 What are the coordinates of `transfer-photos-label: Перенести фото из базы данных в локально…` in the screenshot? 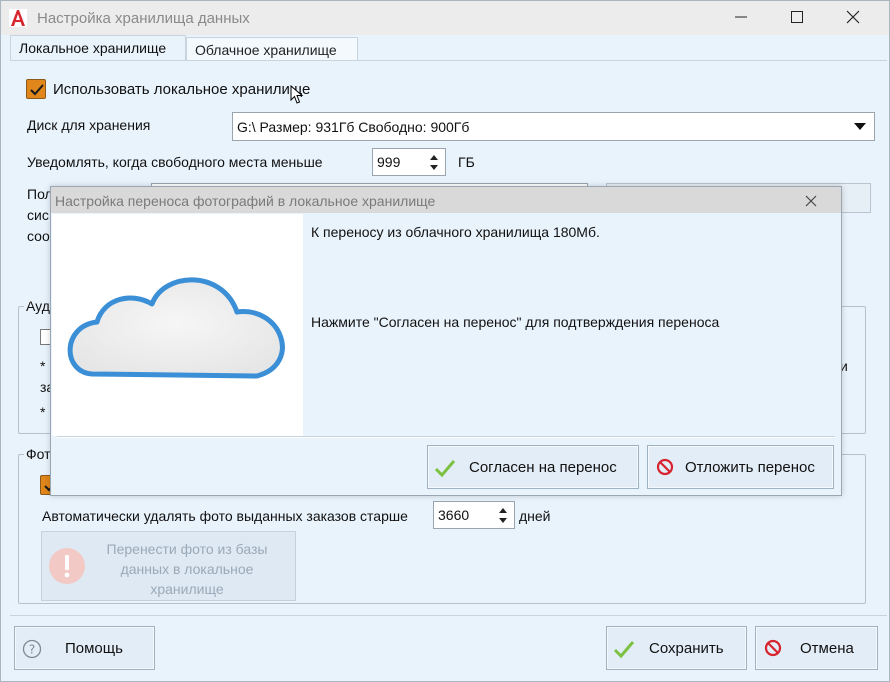 It's located at (187, 569).